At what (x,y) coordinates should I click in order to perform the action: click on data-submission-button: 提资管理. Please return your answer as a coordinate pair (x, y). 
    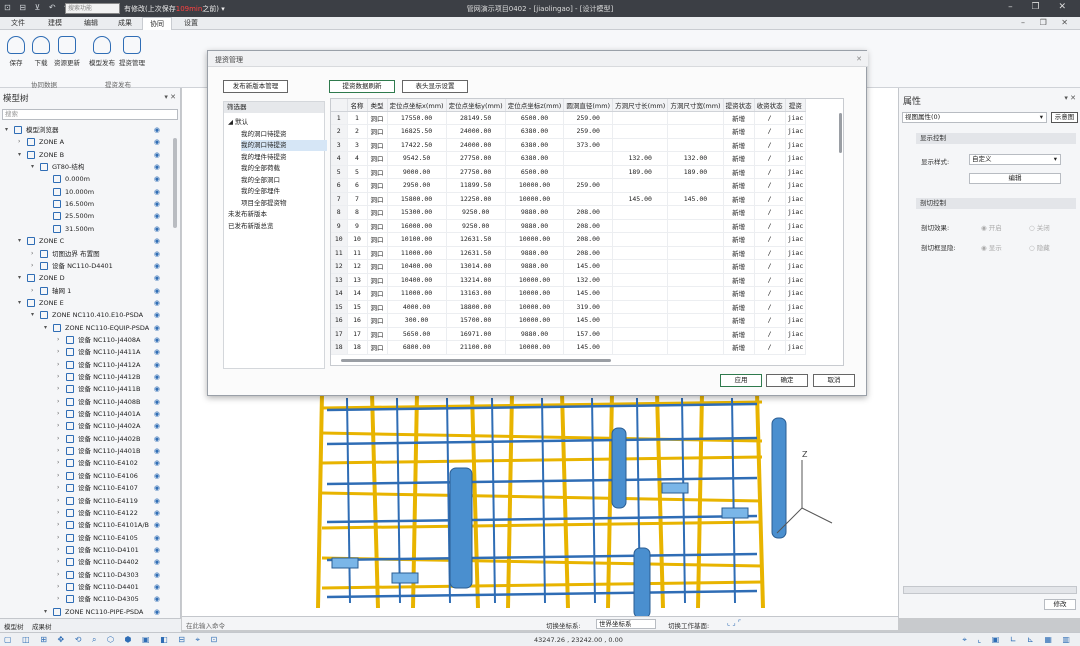
    Looking at the image, I should click on (132, 51).